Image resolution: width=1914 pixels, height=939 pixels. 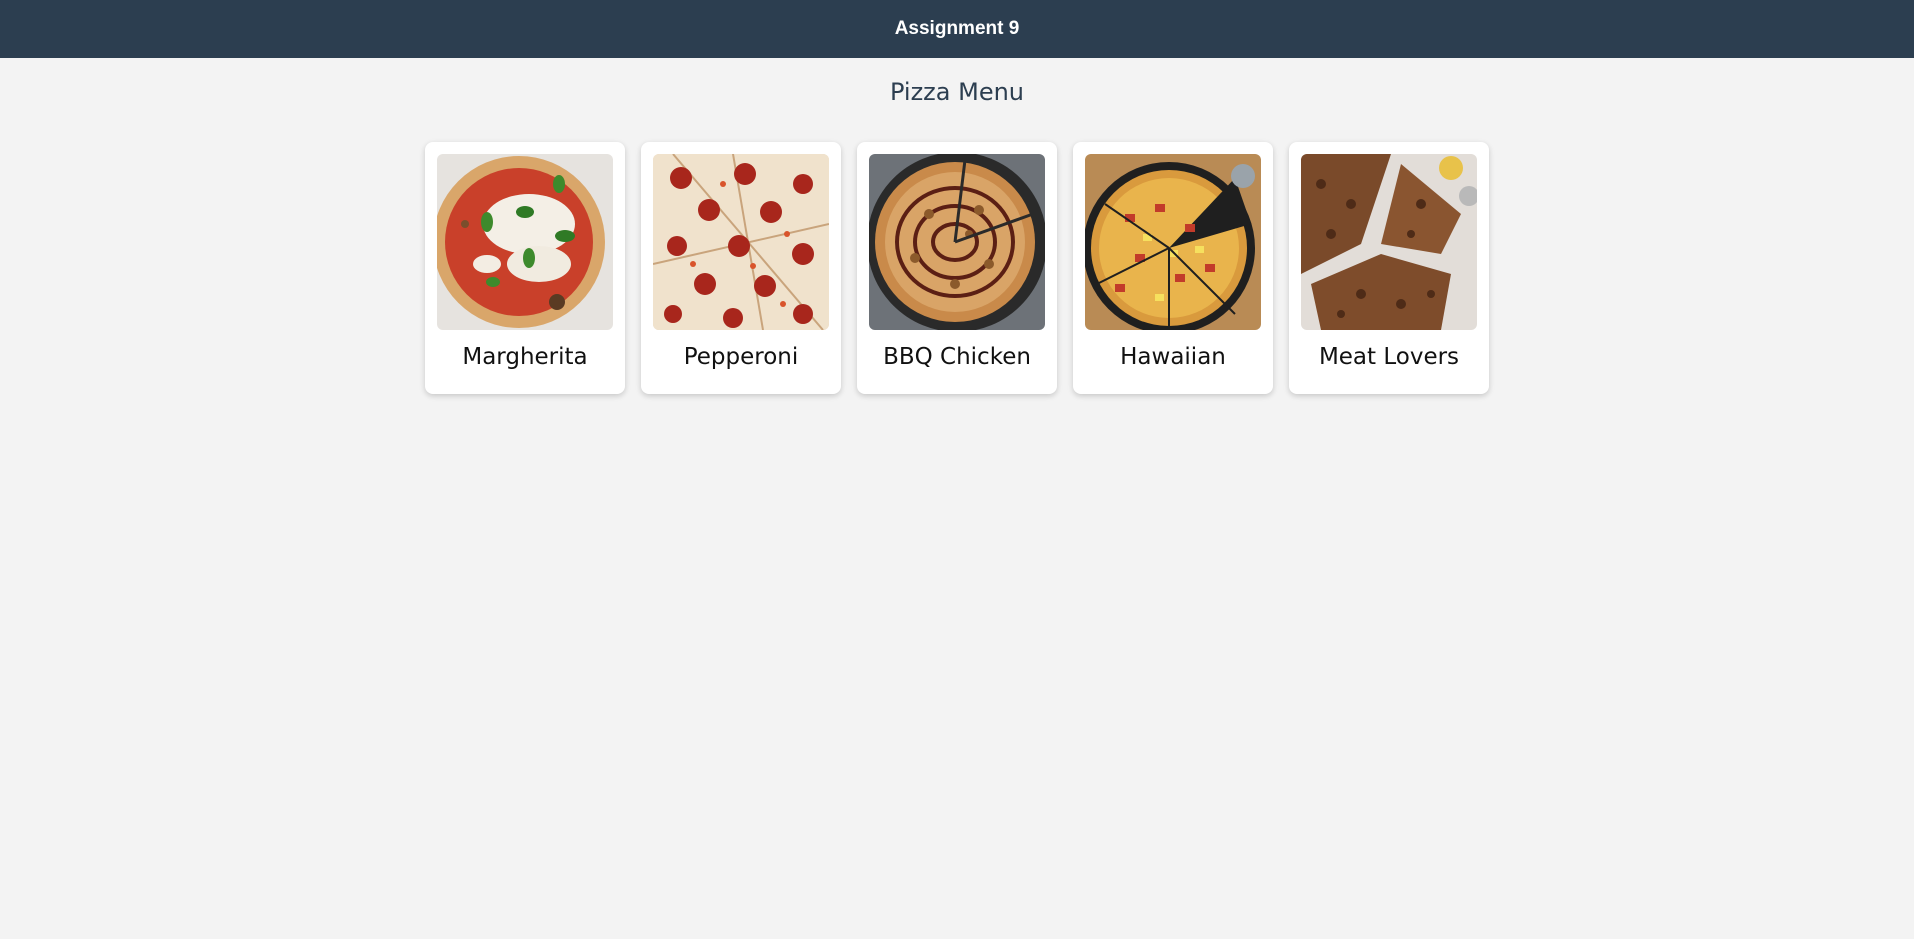 I want to click on bbq-chicken-pizza-image, so click(x=957, y=242).